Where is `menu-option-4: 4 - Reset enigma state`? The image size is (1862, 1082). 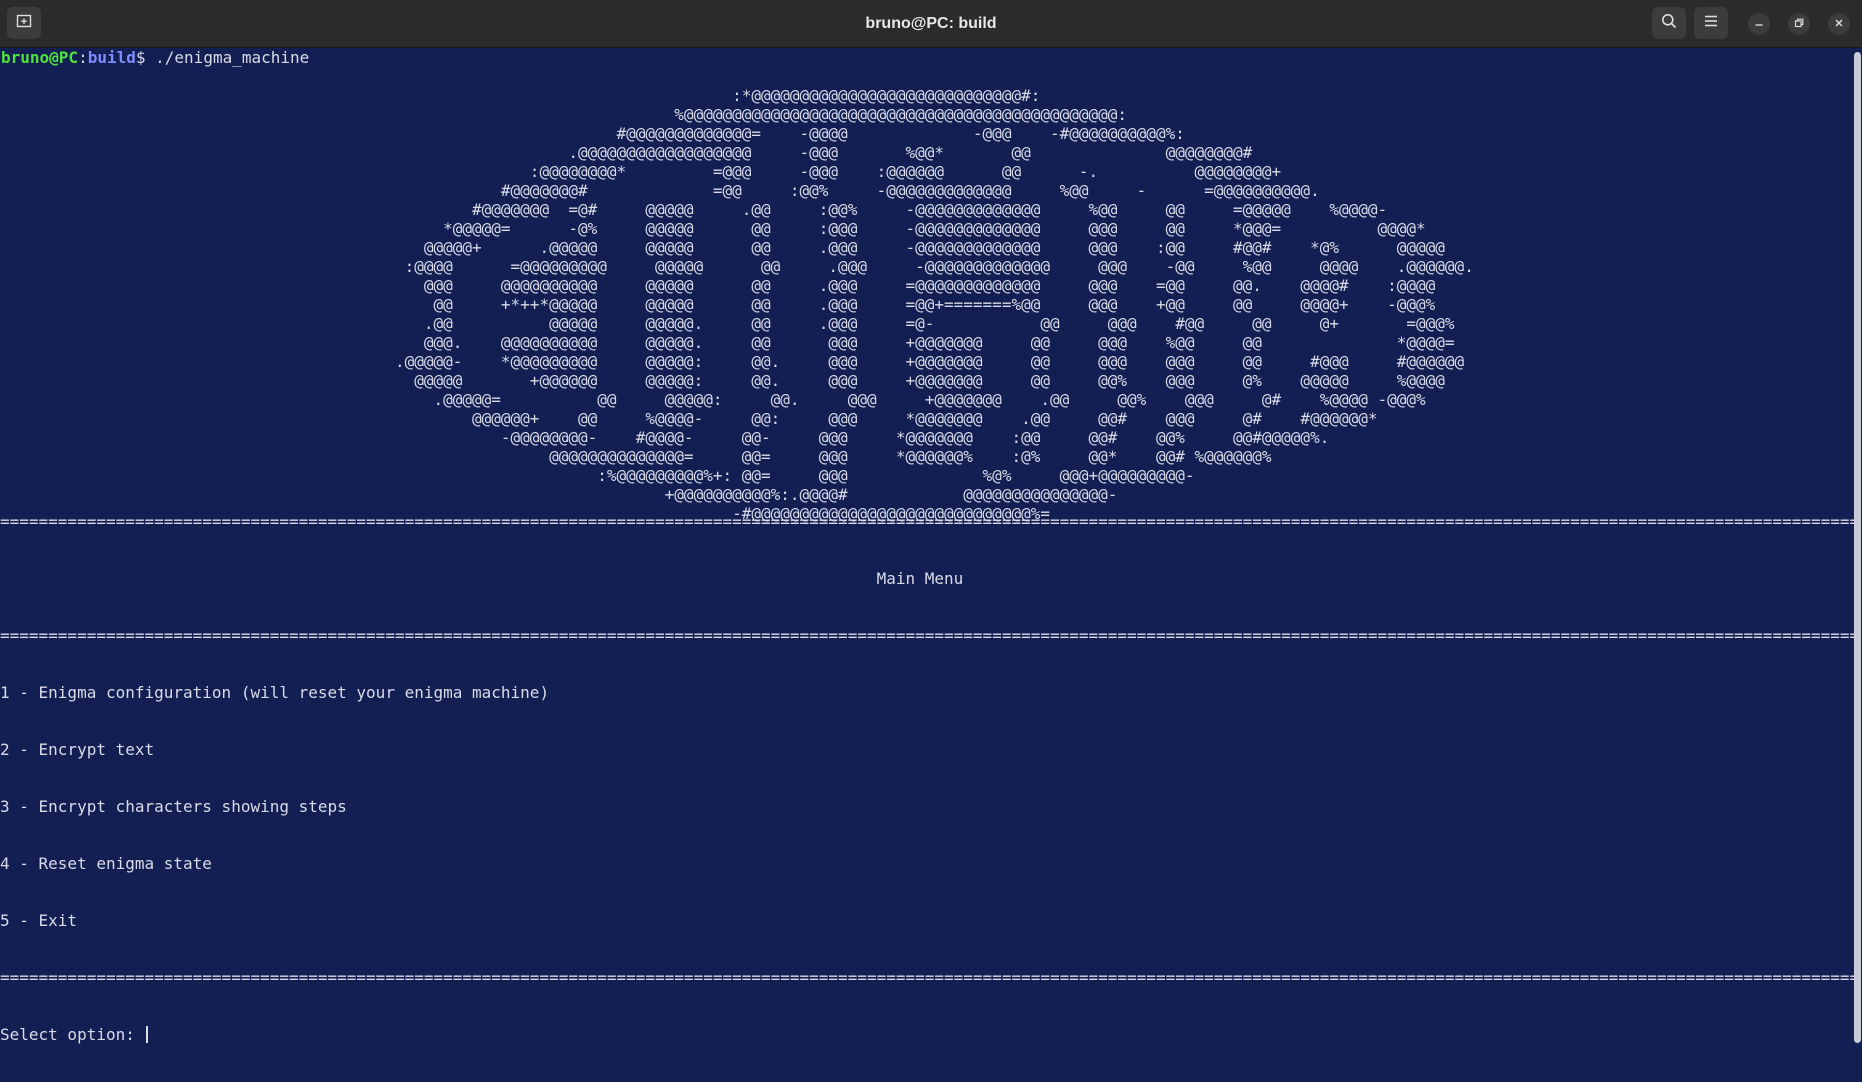
menu-option-4: 4 - Reset enigma state is located at coordinates (106, 863).